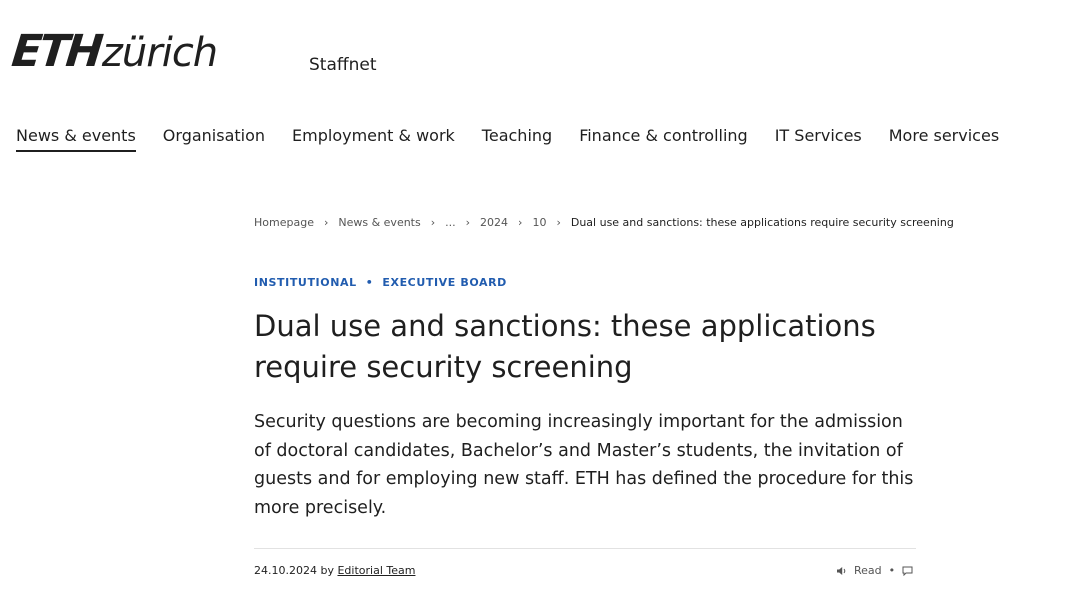  What do you see at coordinates (907, 571) in the screenshot?
I see `comment-icon` at bounding box center [907, 571].